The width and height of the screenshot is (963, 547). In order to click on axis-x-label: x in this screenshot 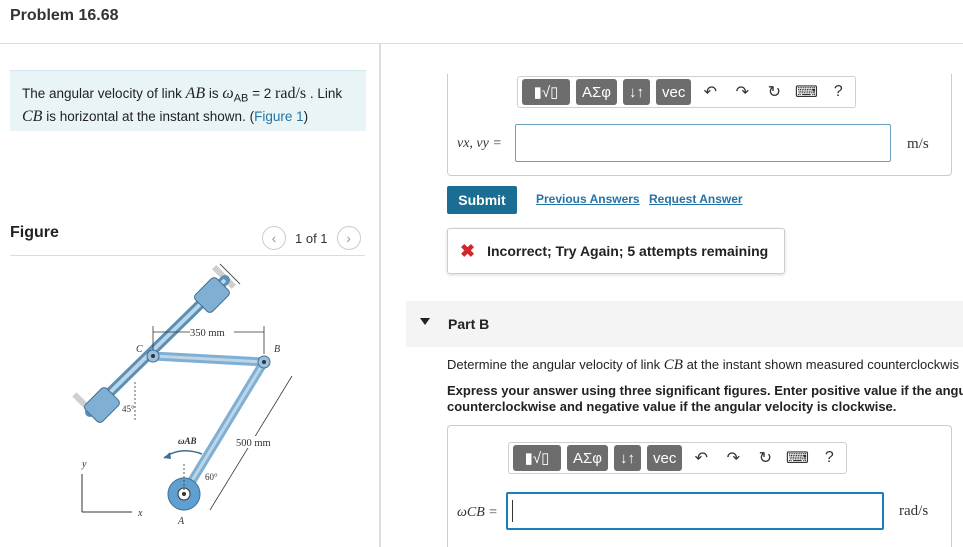, I will do `click(140, 513)`.